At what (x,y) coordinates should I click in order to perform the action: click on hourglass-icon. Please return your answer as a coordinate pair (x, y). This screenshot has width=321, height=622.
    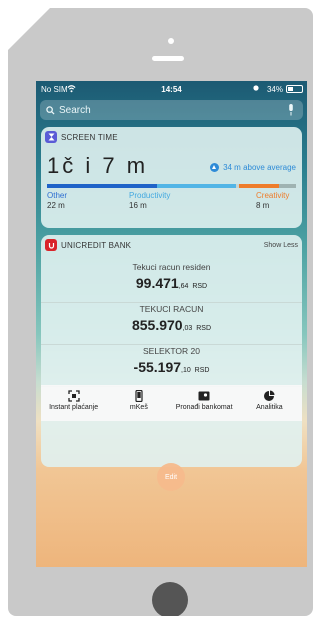
    Looking at the image, I should click on (51, 137).